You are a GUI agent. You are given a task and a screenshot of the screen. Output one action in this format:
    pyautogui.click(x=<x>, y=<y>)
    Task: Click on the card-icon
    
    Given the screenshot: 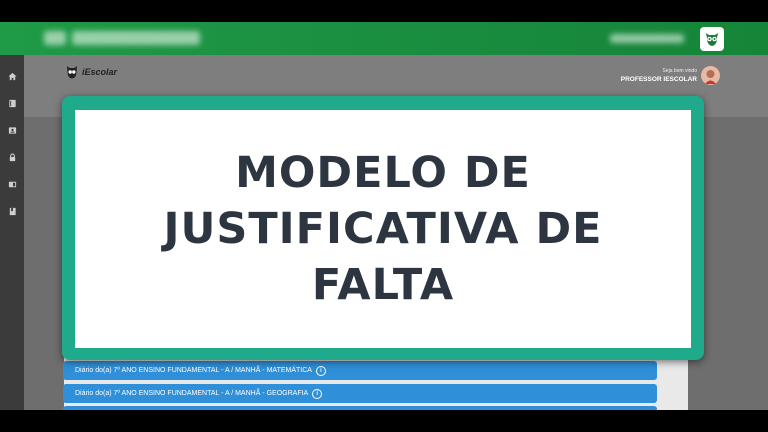 What is the action you would take?
    pyautogui.click(x=12, y=184)
    